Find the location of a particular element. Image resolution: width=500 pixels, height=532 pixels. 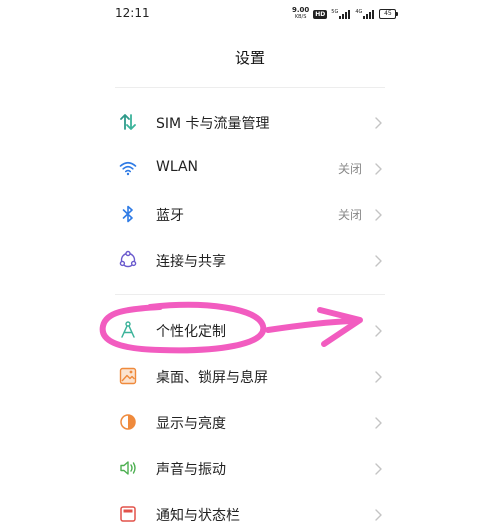

settings-item-label: 蓝牙 is located at coordinates (170, 216).